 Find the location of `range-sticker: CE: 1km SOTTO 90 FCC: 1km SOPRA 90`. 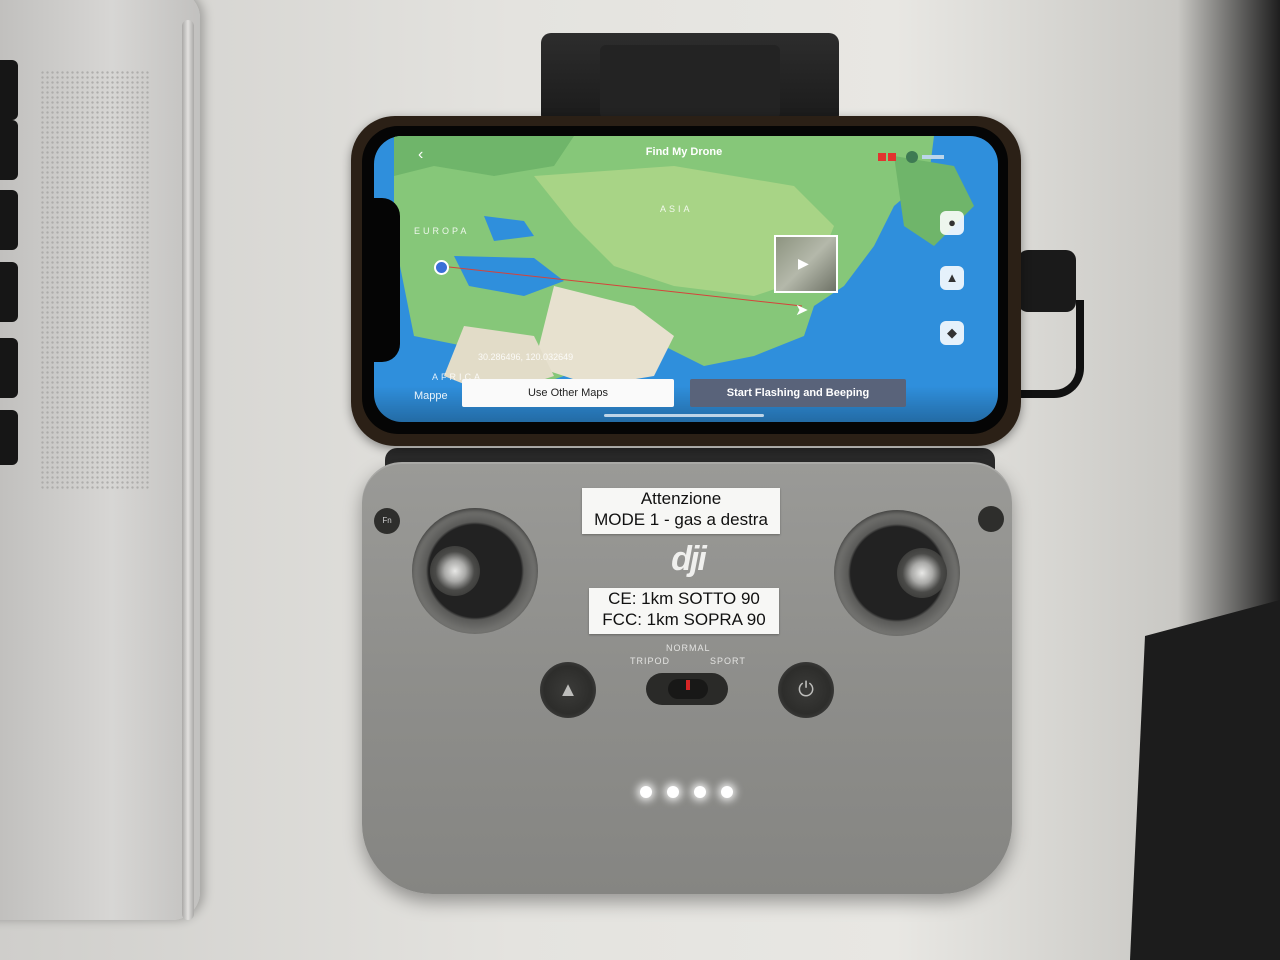

range-sticker: CE: 1km SOTTO 90 FCC: 1km SOPRA 90 is located at coordinates (684, 611).